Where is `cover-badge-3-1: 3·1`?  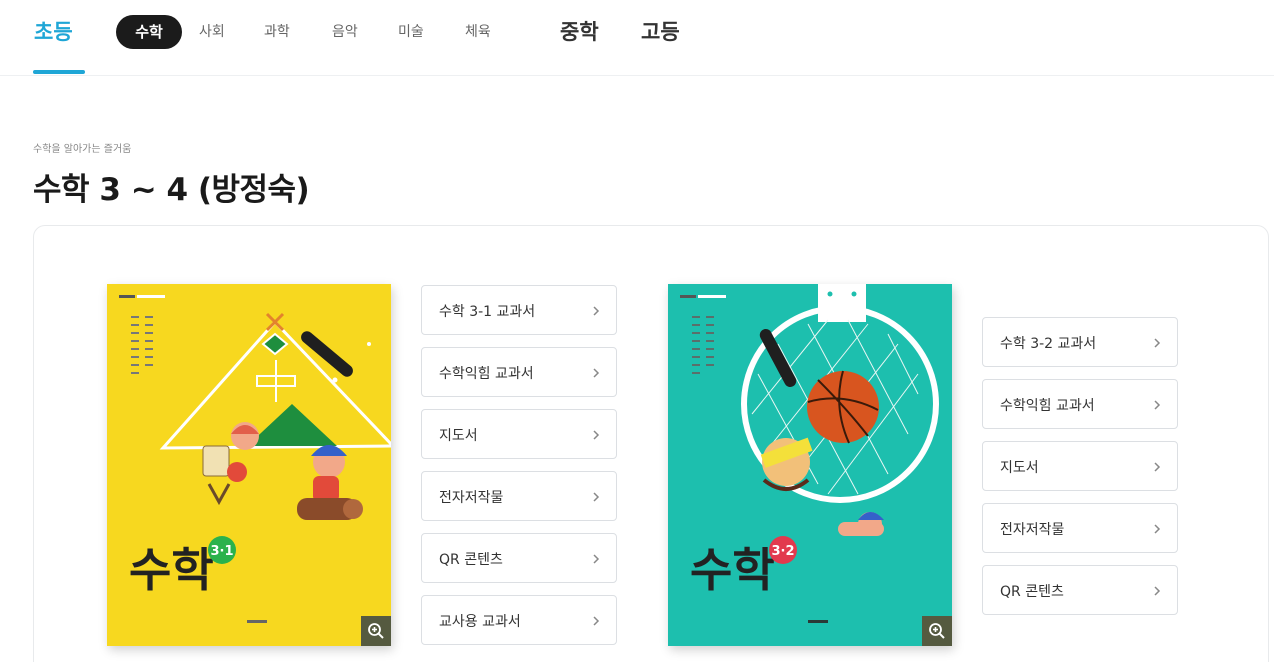 cover-badge-3-1: 3·1 is located at coordinates (221, 551).